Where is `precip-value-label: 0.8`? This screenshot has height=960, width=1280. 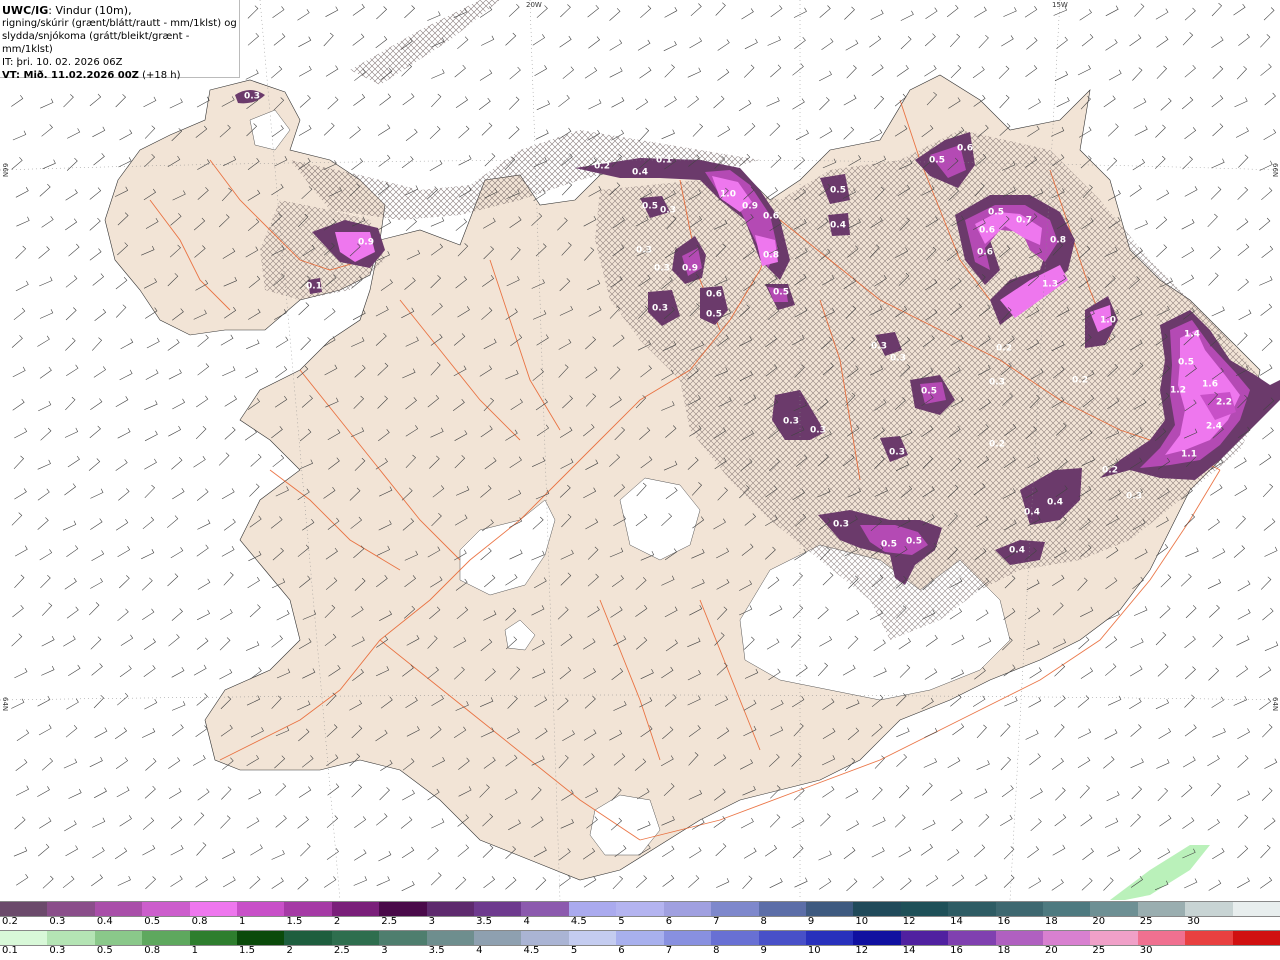
precip-value-label: 0.8 is located at coordinates (1058, 241).